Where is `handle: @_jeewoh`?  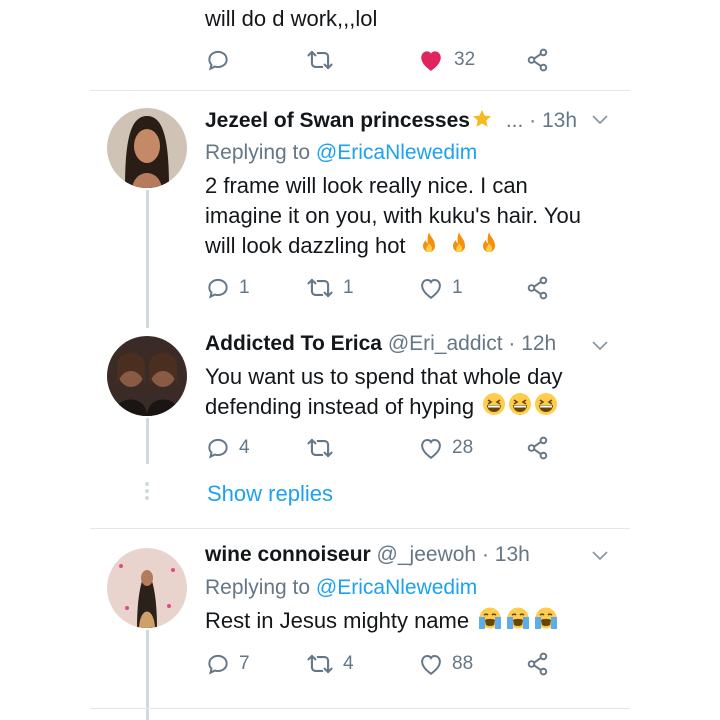 handle: @_jeewoh is located at coordinates (427, 554).